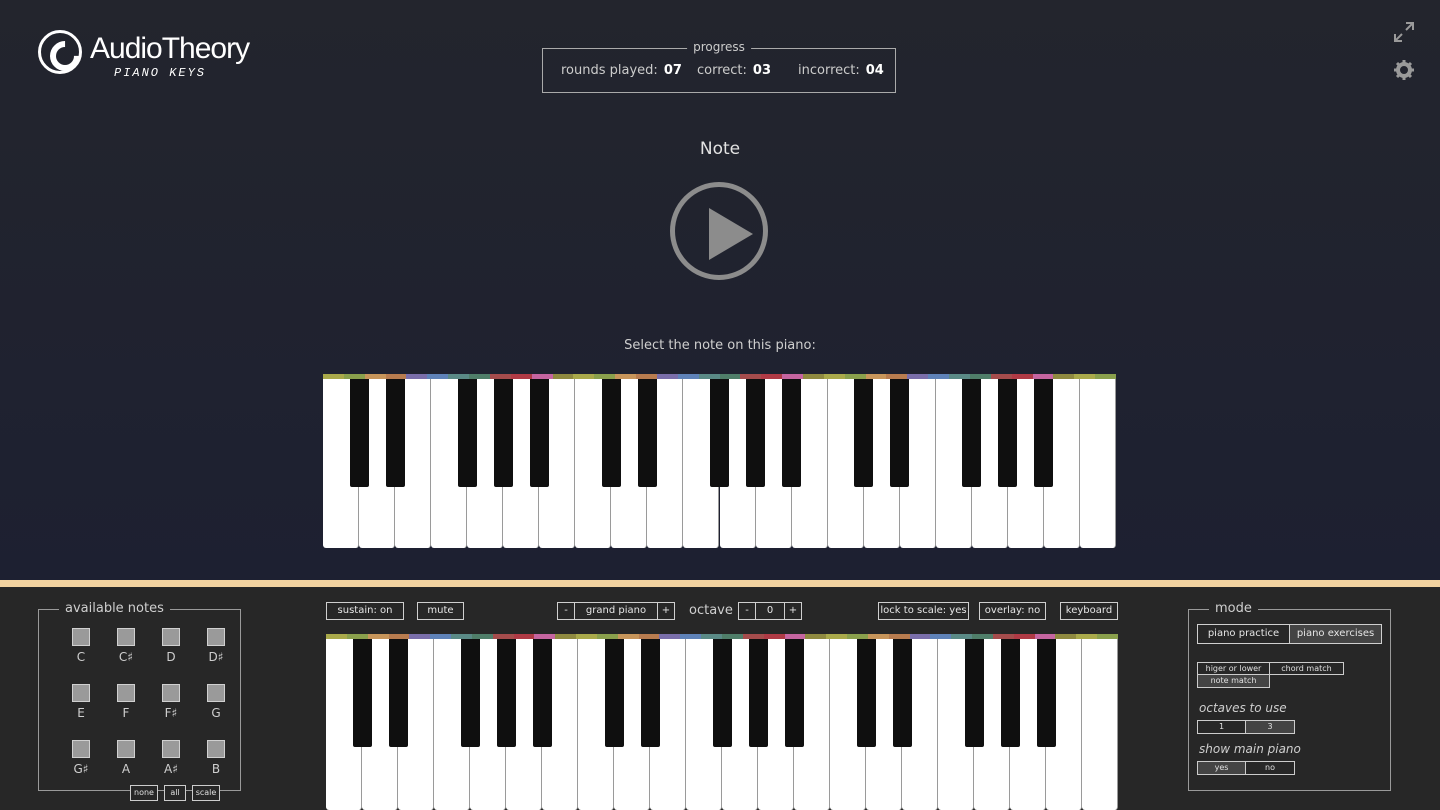 Image resolution: width=1440 pixels, height=810 pixels. Describe the element at coordinates (1243, 708) in the screenshot. I see `octaves-label: octaves to use` at that location.